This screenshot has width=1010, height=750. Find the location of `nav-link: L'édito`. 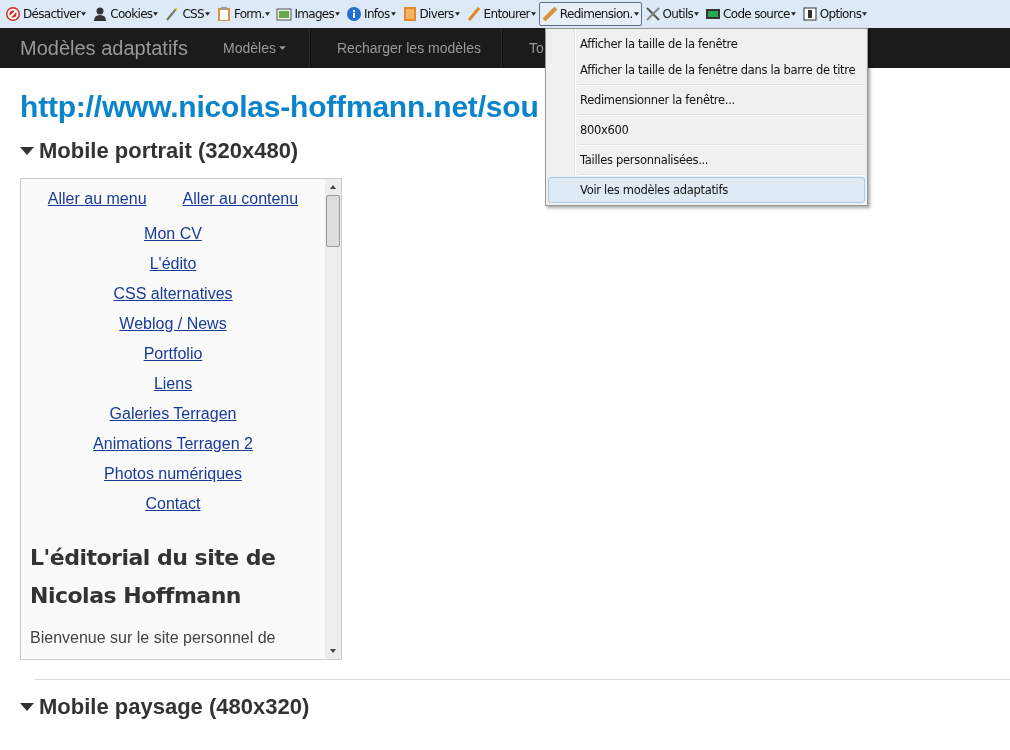

nav-link: L'édito is located at coordinates (173, 264).